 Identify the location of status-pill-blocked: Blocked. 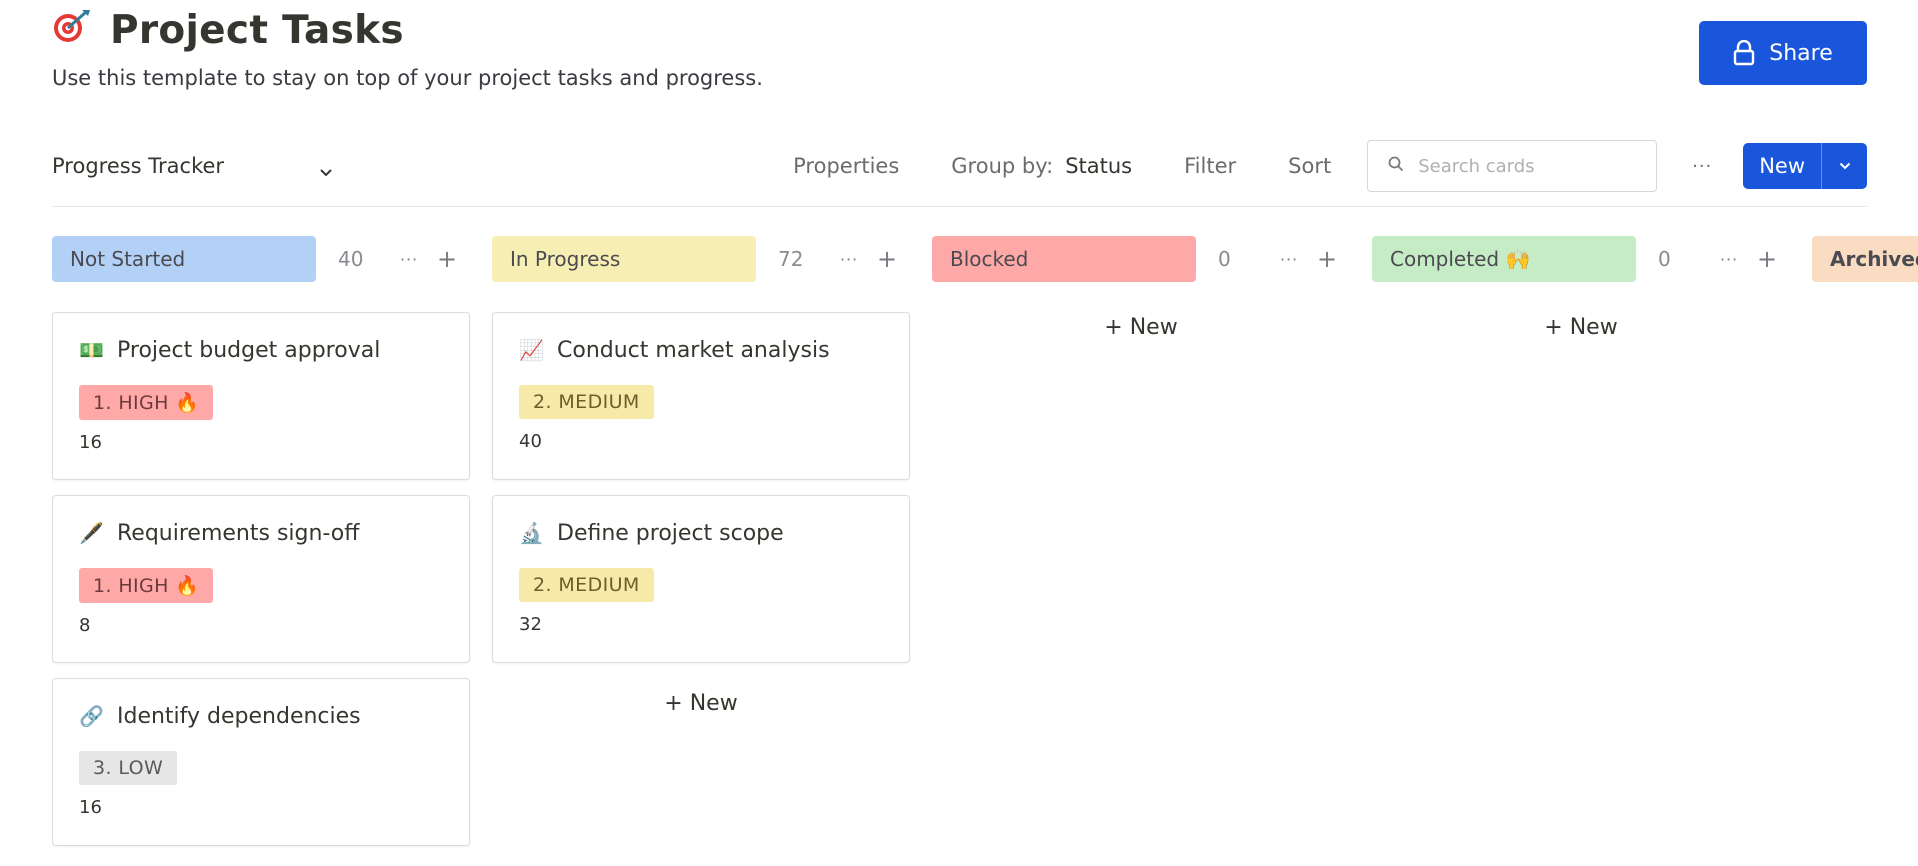
(1064, 259).